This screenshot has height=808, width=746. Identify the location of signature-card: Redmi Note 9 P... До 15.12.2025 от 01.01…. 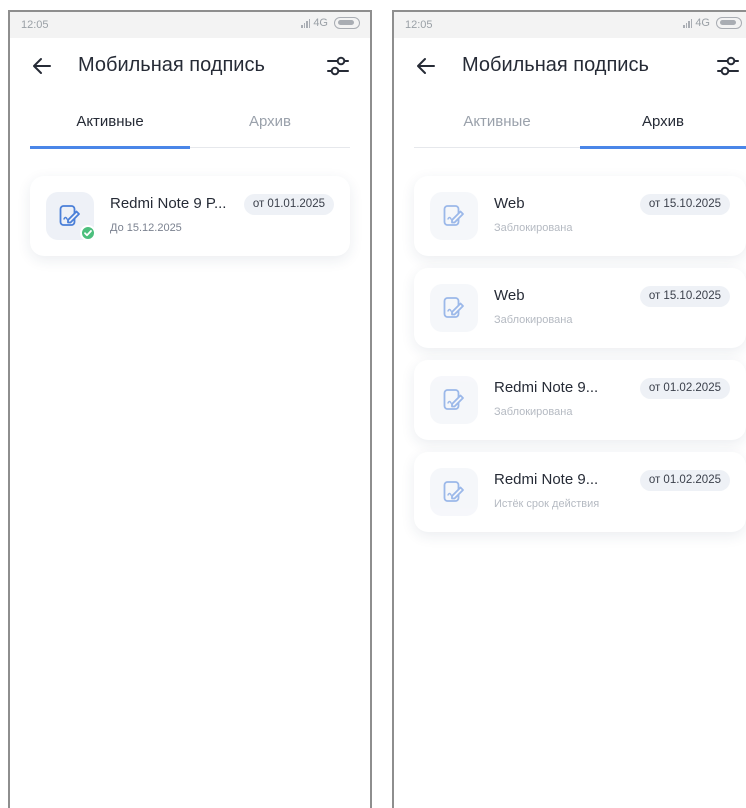
(190, 216).